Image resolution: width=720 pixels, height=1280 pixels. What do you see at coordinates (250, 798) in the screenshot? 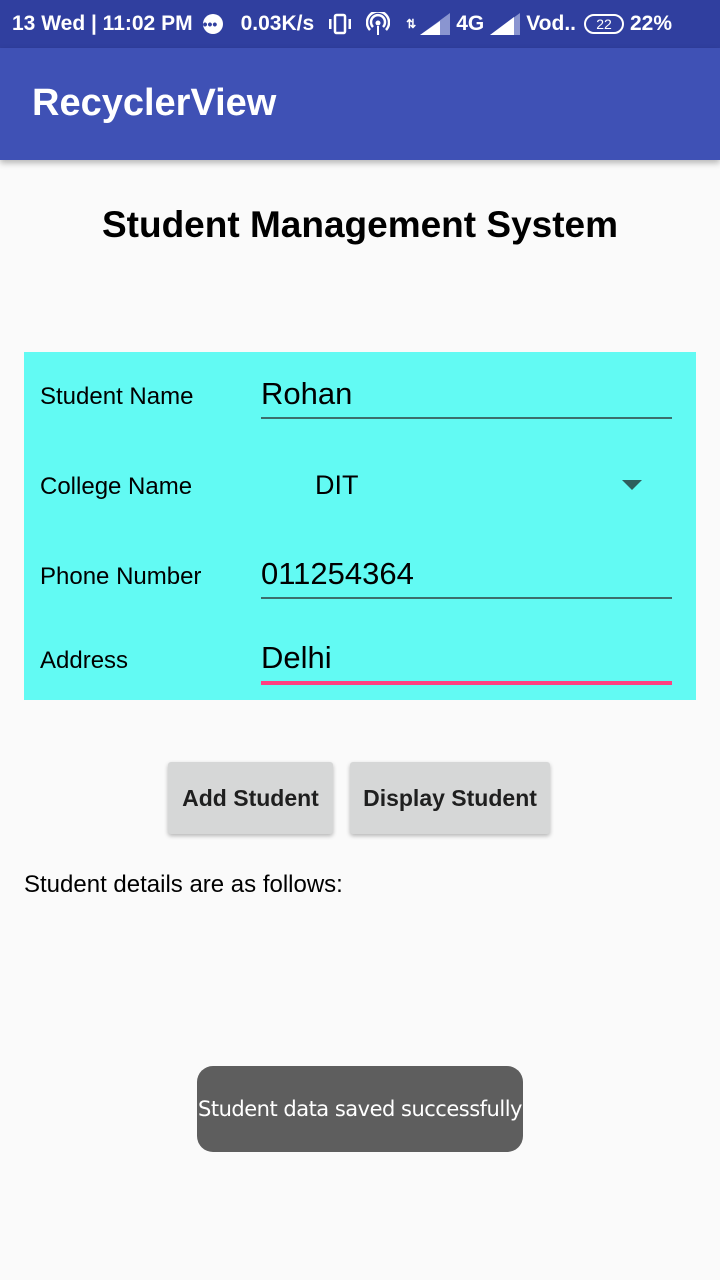
I see `add-student-button: Add Student` at bounding box center [250, 798].